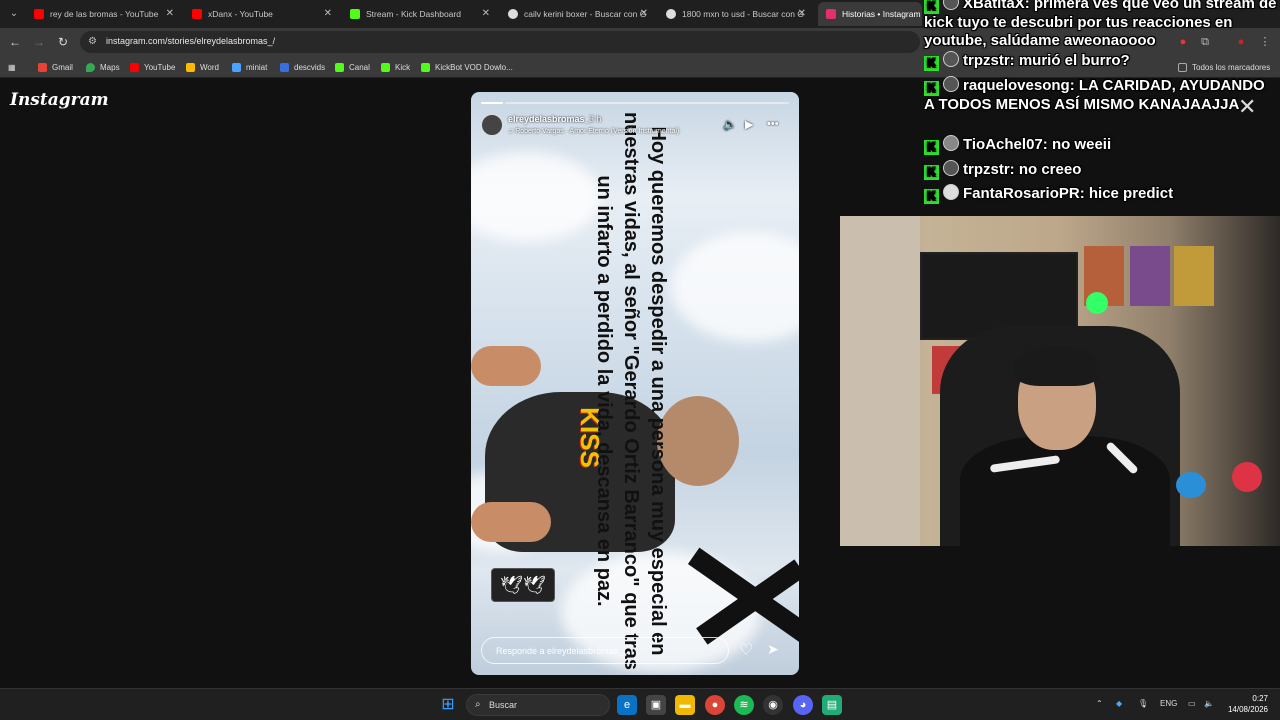 The image size is (1280, 720). I want to click on store-icon: ▣, so click(656, 705).